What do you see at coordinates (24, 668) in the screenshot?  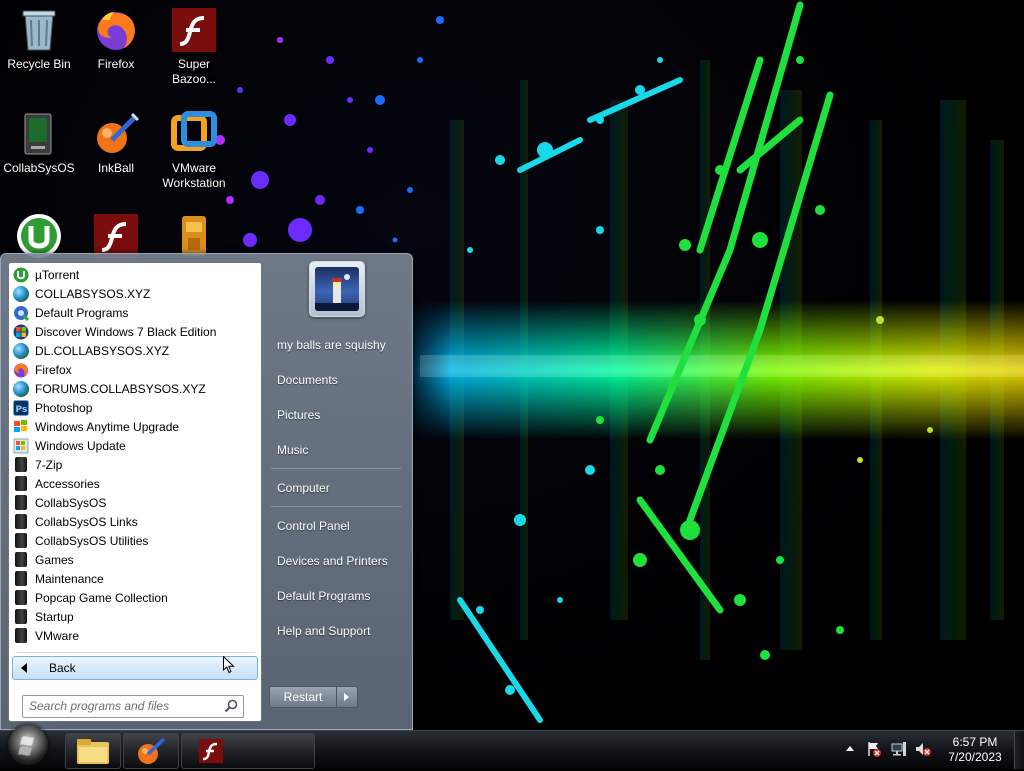 I see `back-arrow-icon` at bounding box center [24, 668].